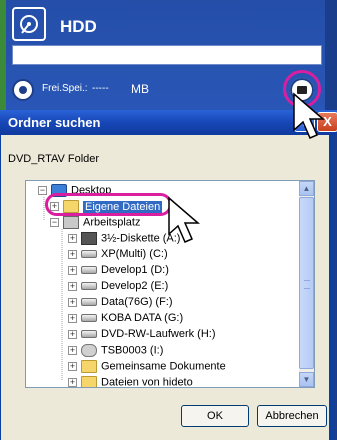  Describe the element at coordinates (112, 222) in the screenshot. I see `tree-item-label: Arbeitsplatz` at that location.